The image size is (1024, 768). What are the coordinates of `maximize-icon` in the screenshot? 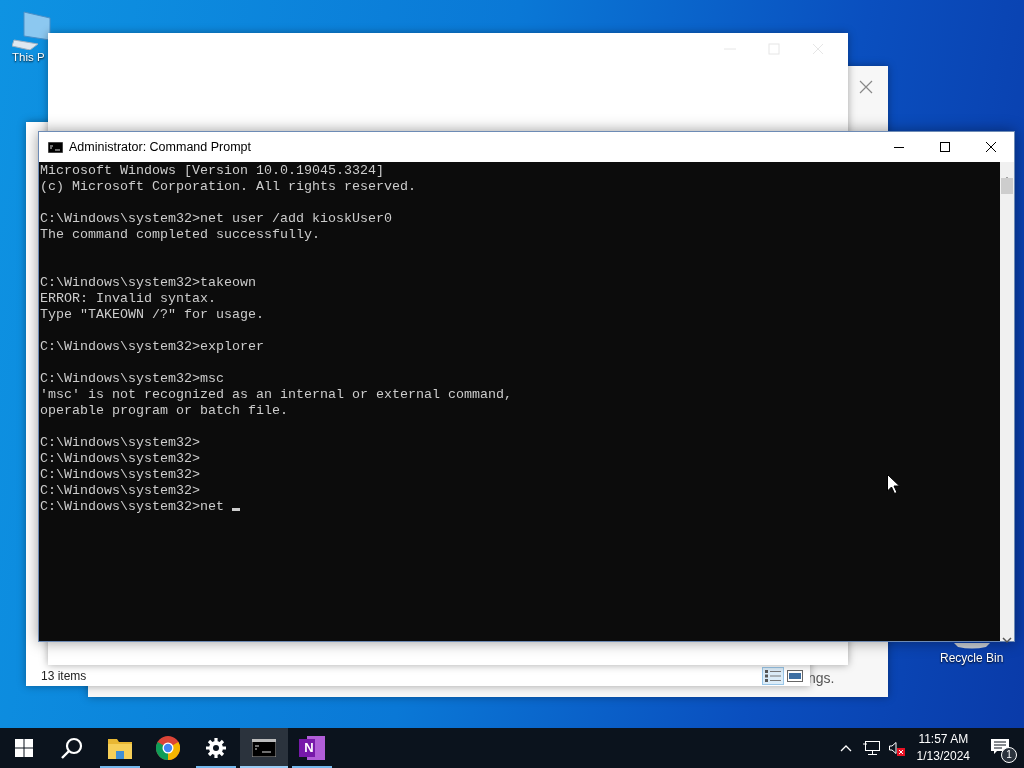 It's located at (945, 147).